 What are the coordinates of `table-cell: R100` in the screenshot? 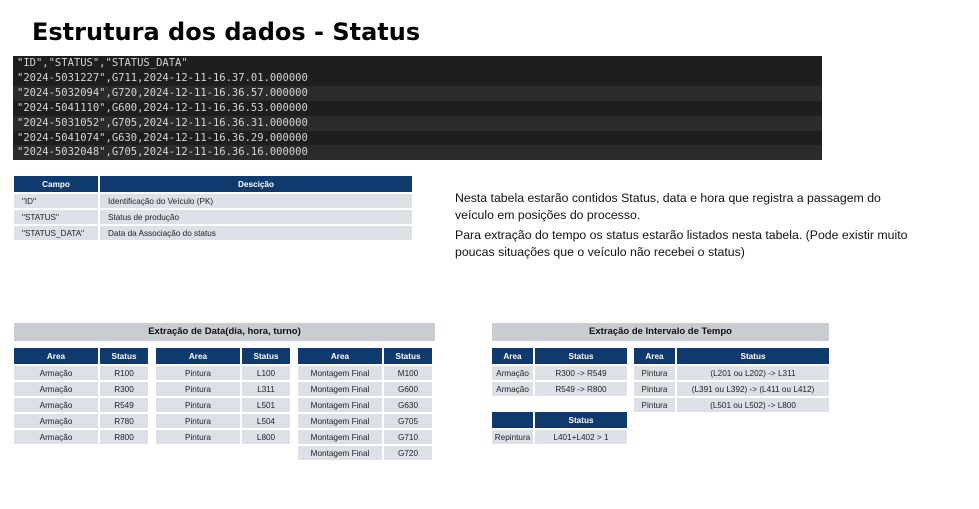 It's located at (124, 373).